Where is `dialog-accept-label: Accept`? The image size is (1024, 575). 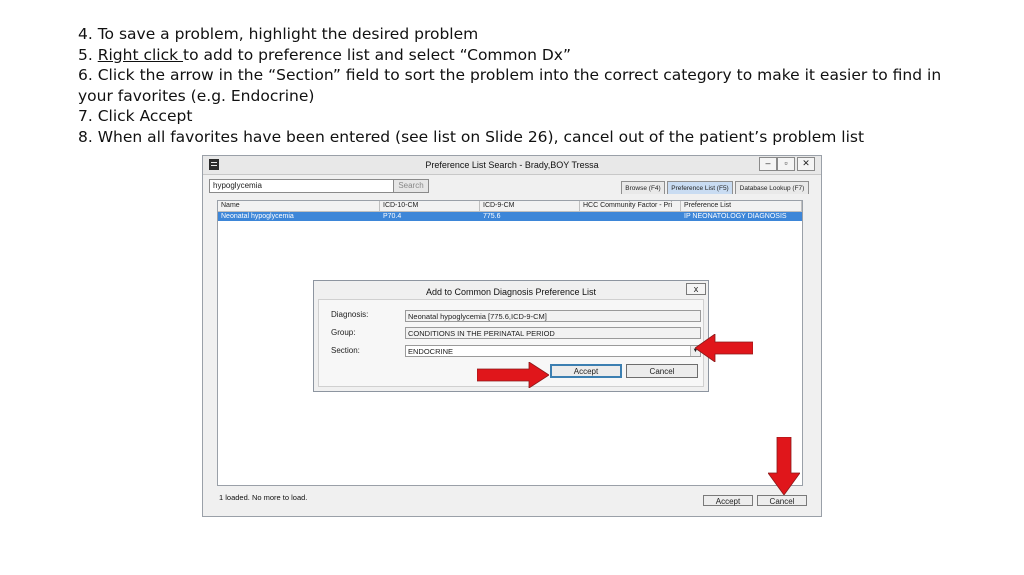 dialog-accept-label: Accept is located at coordinates (586, 371).